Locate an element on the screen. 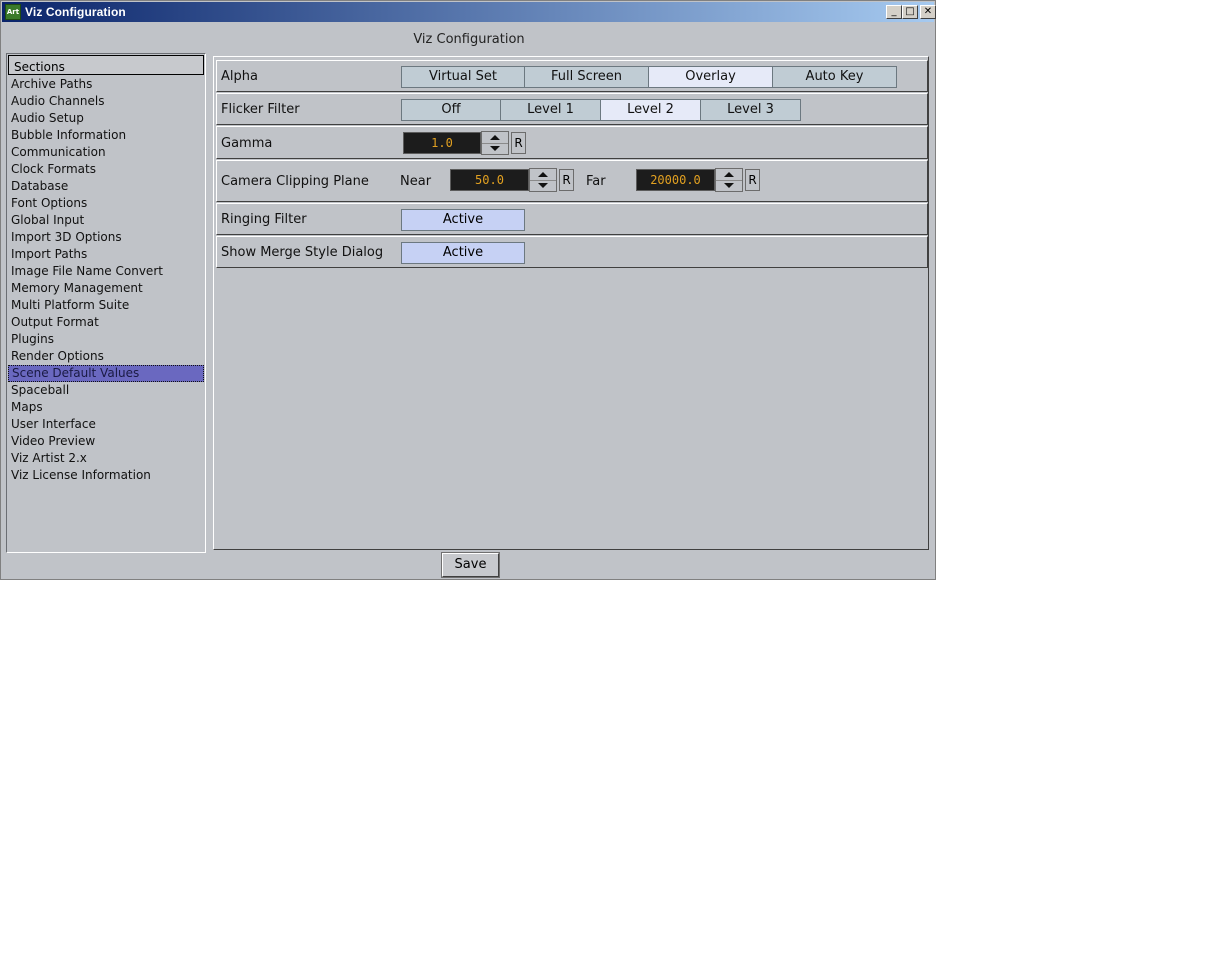  title-bar: Art Viz Configuration _ □ ✕ is located at coordinates (469, 12).